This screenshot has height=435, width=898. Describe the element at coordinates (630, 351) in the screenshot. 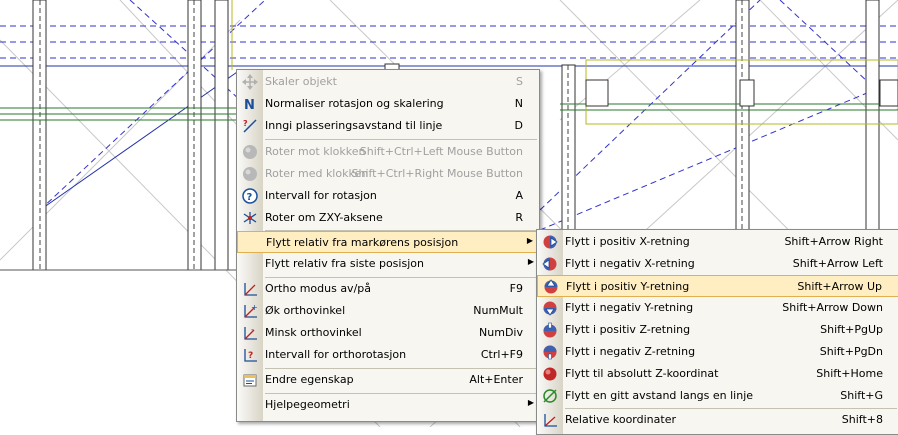

I see `menu-item-label: Flytt i negativ Z-retning` at that location.